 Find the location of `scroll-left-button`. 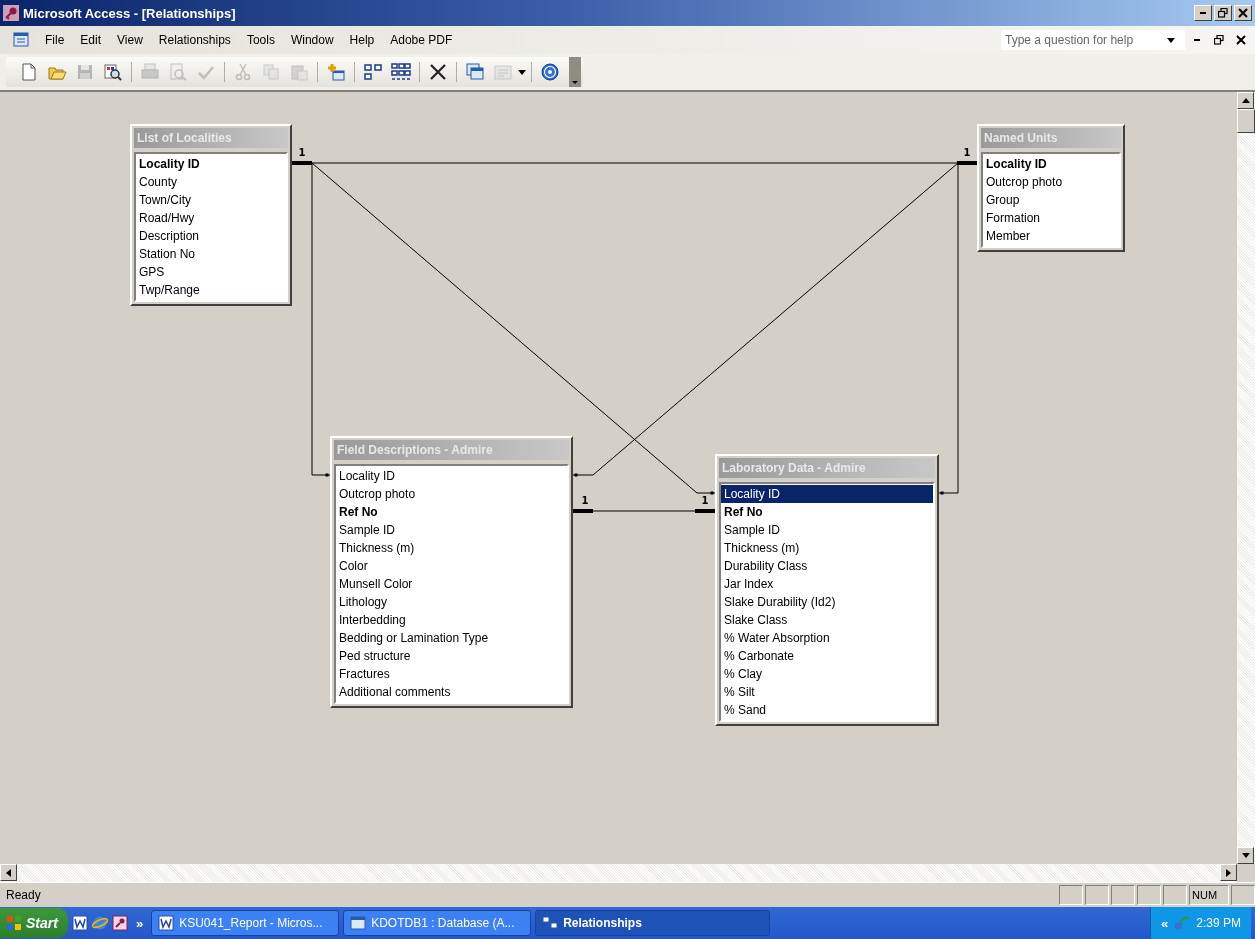

scroll-left-button is located at coordinates (8, 872).